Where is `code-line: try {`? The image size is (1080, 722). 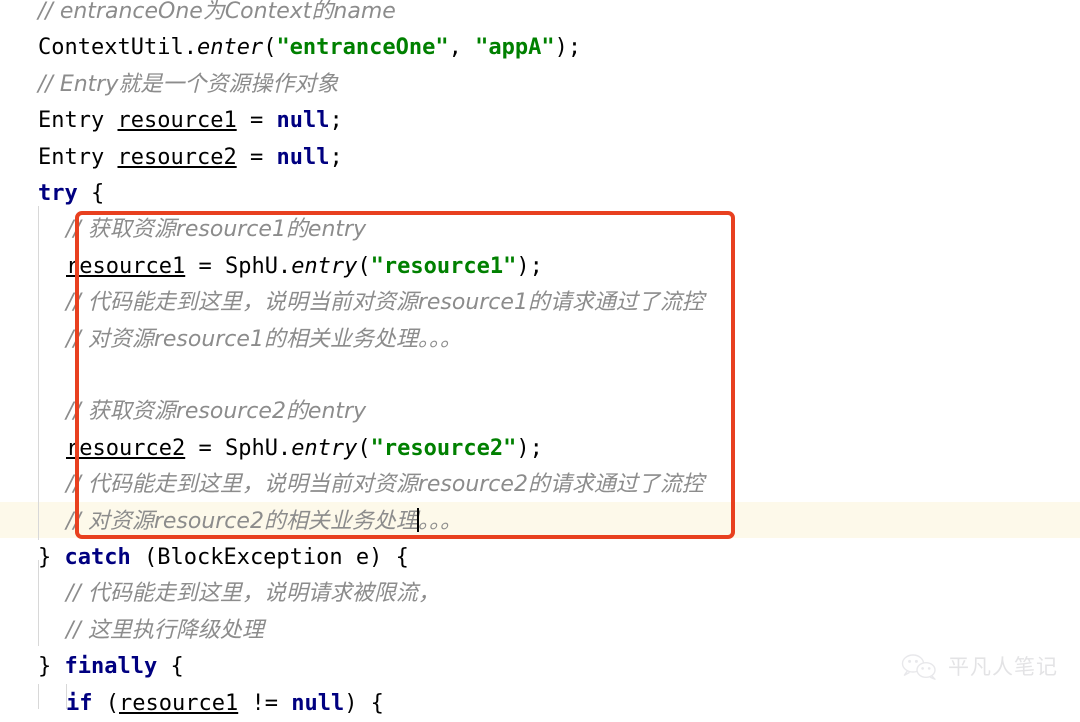 code-line: try { is located at coordinates (540, 194).